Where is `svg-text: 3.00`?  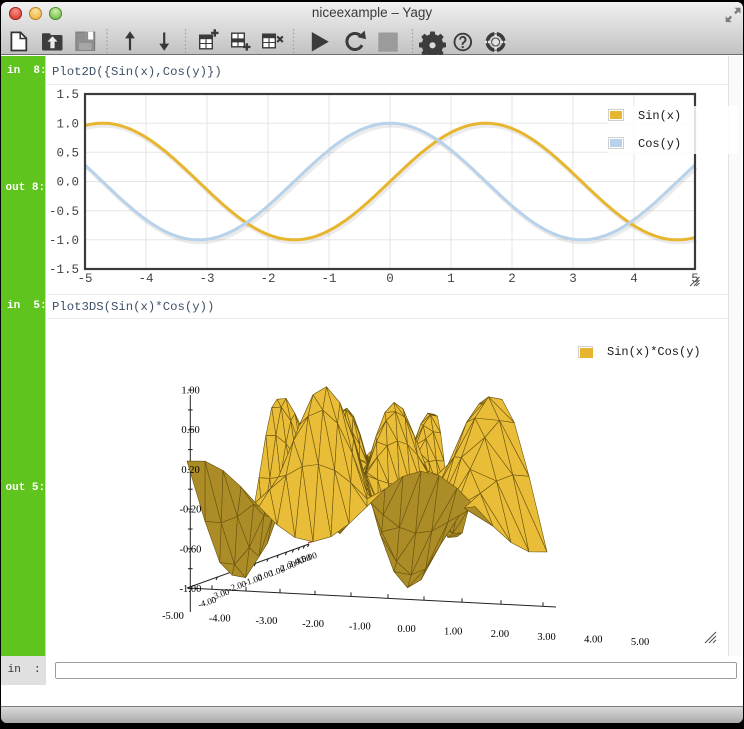
svg-text: 3.00 is located at coordinates (546, 637).